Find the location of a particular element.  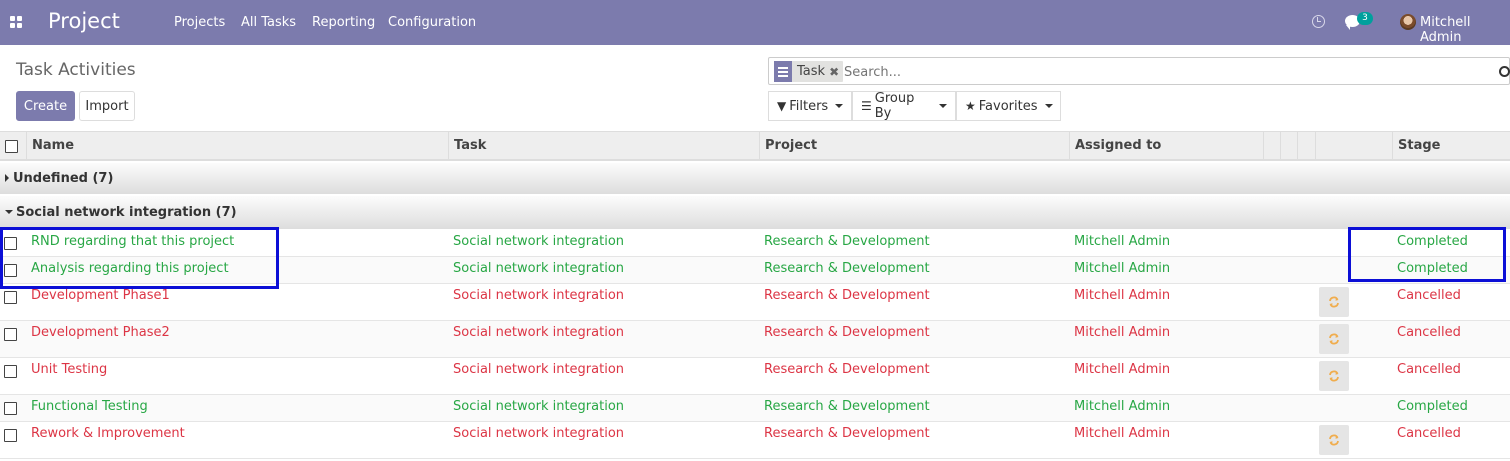

search-bar: Task ✖ is located at coordinates (1139, 71).